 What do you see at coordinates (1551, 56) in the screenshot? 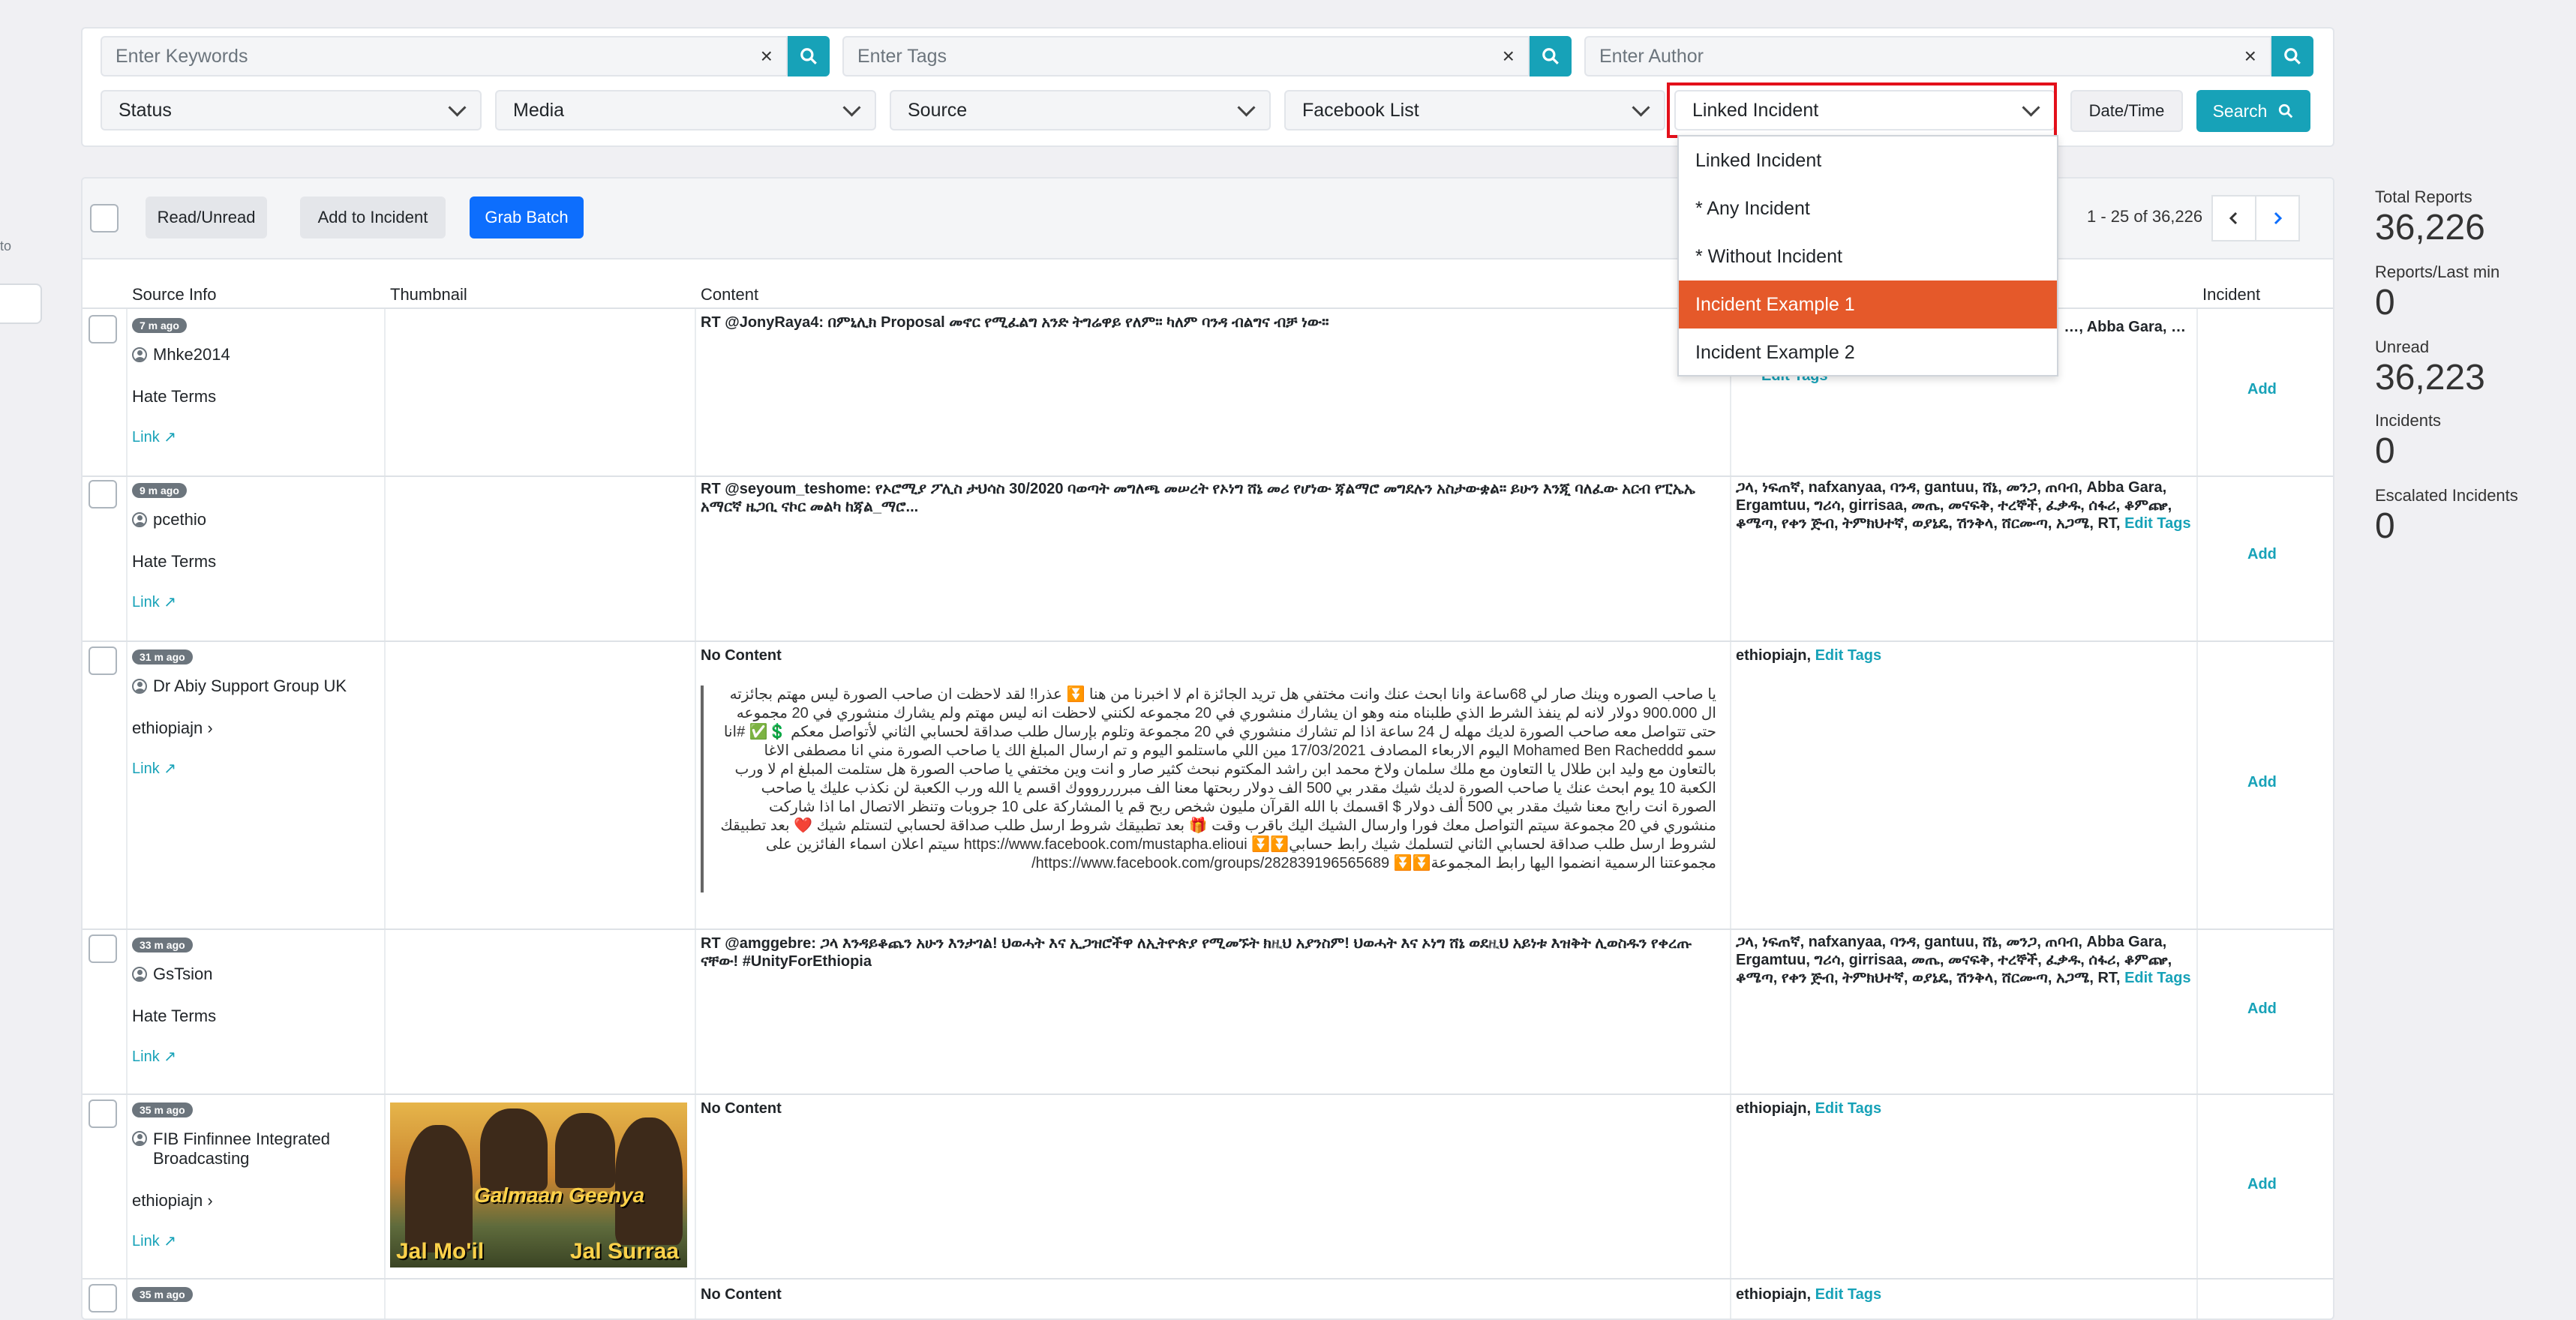
I see `tags-search-button` at bounding box center [1551, 56].